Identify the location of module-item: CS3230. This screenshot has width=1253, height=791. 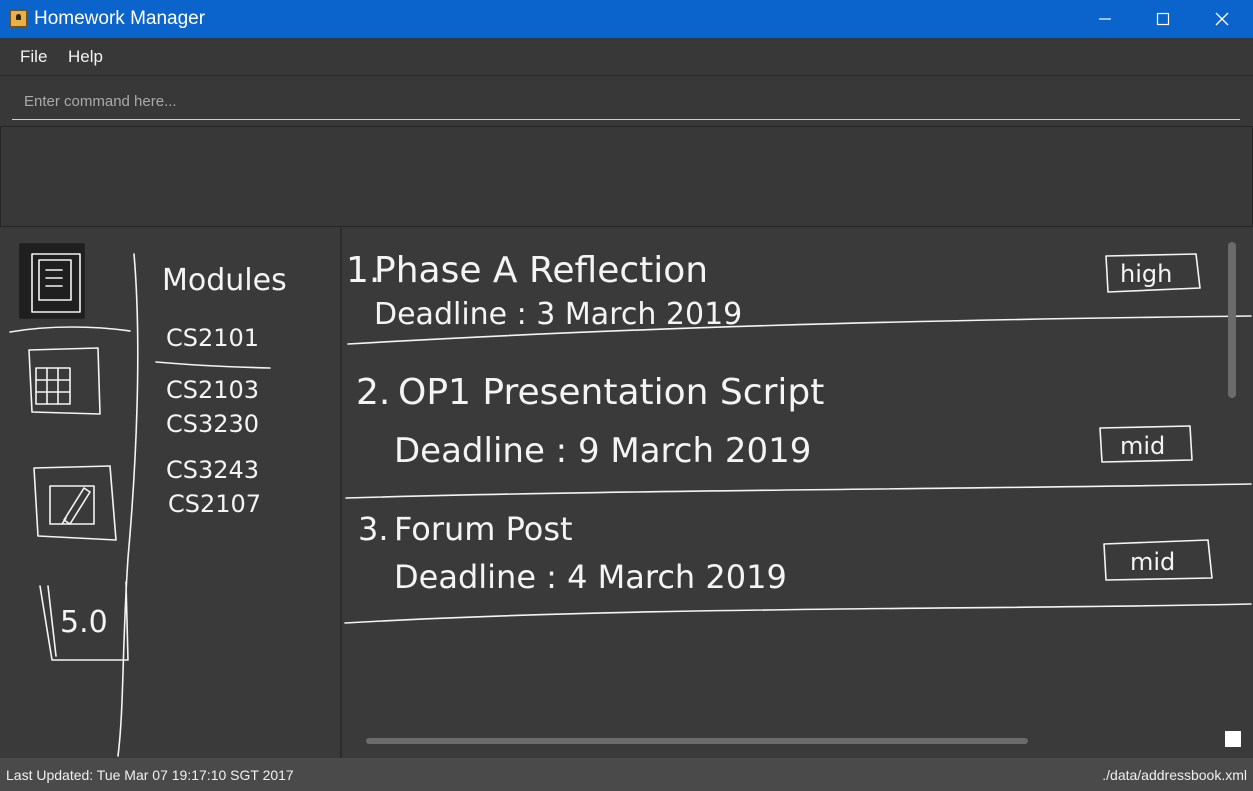
(212, 424).